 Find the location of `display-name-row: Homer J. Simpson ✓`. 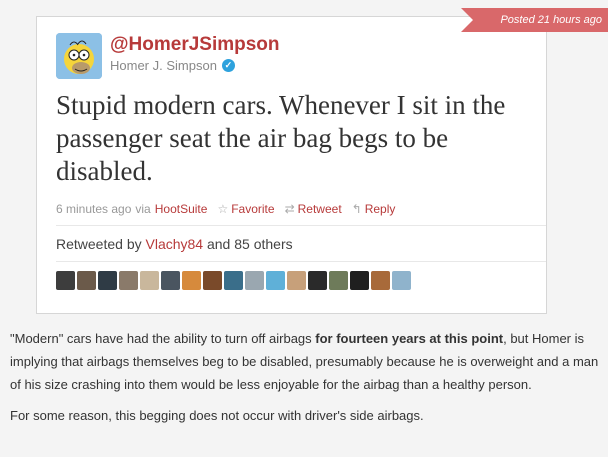

display-name-row: Homer J. Simpson ✓ is located at coordinates (172, 65).